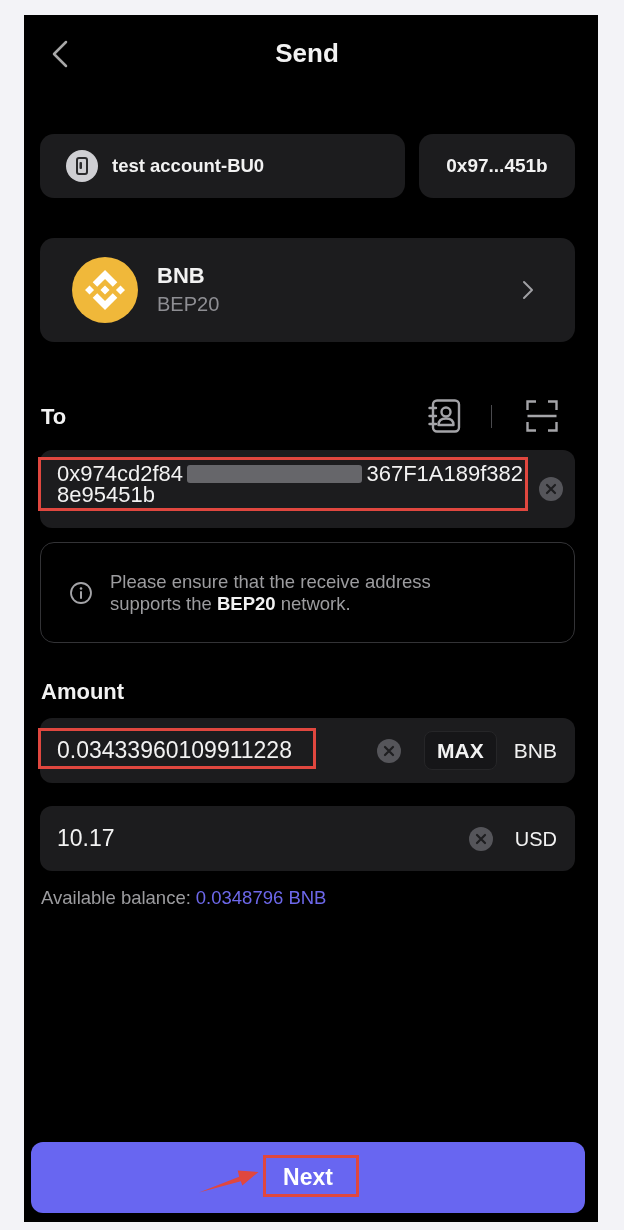  Describe the element at coordinates (261, 898) in the screenshot. I see `balance-amount: 0.0348796 BNB` at that location.